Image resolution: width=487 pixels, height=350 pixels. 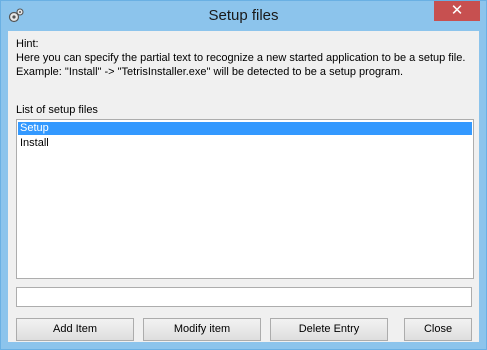 I want to click on window-title: Setup files, so click(x=243, y=15).